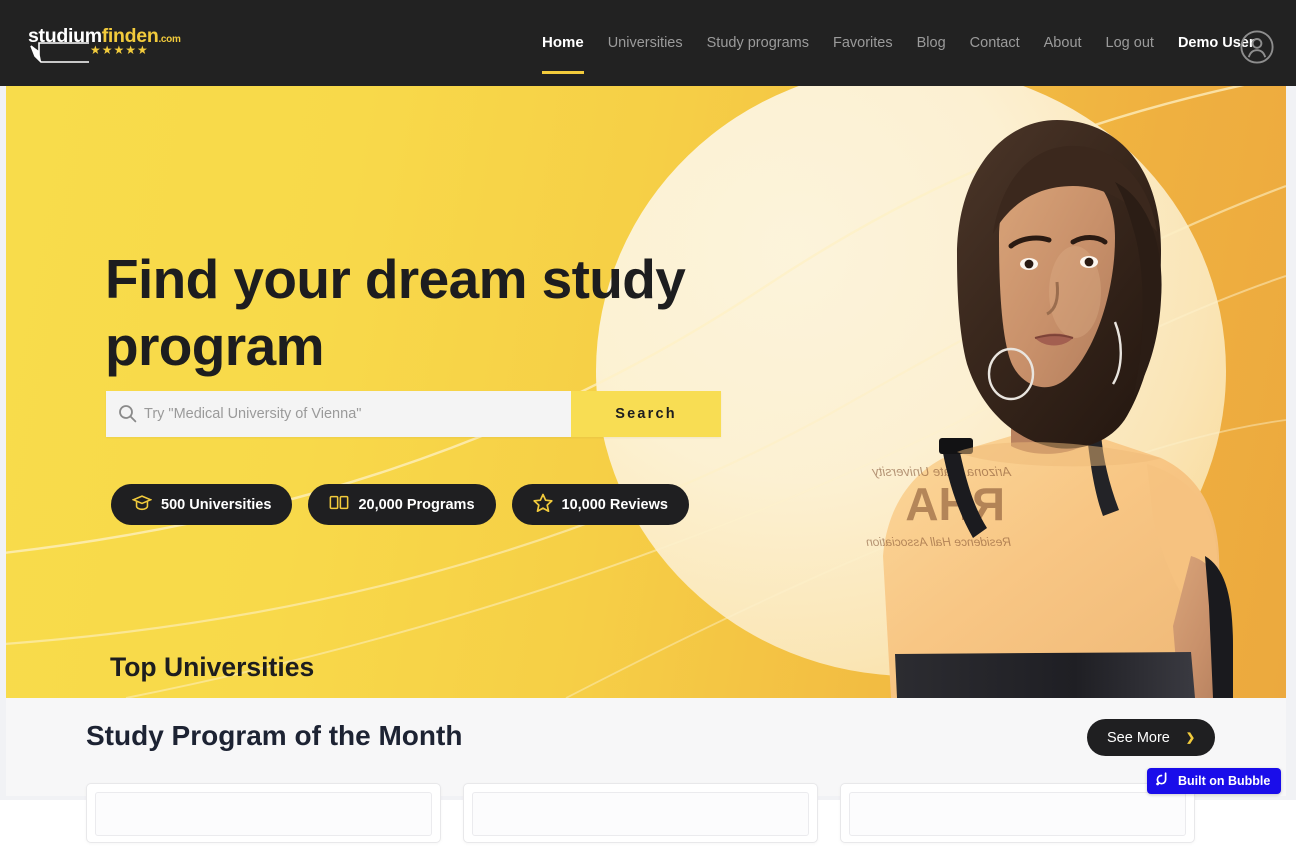  Describe the element at coordinates (863, 43) in the screenshot. I see `nav-item-favorites: Favorites` at that location.